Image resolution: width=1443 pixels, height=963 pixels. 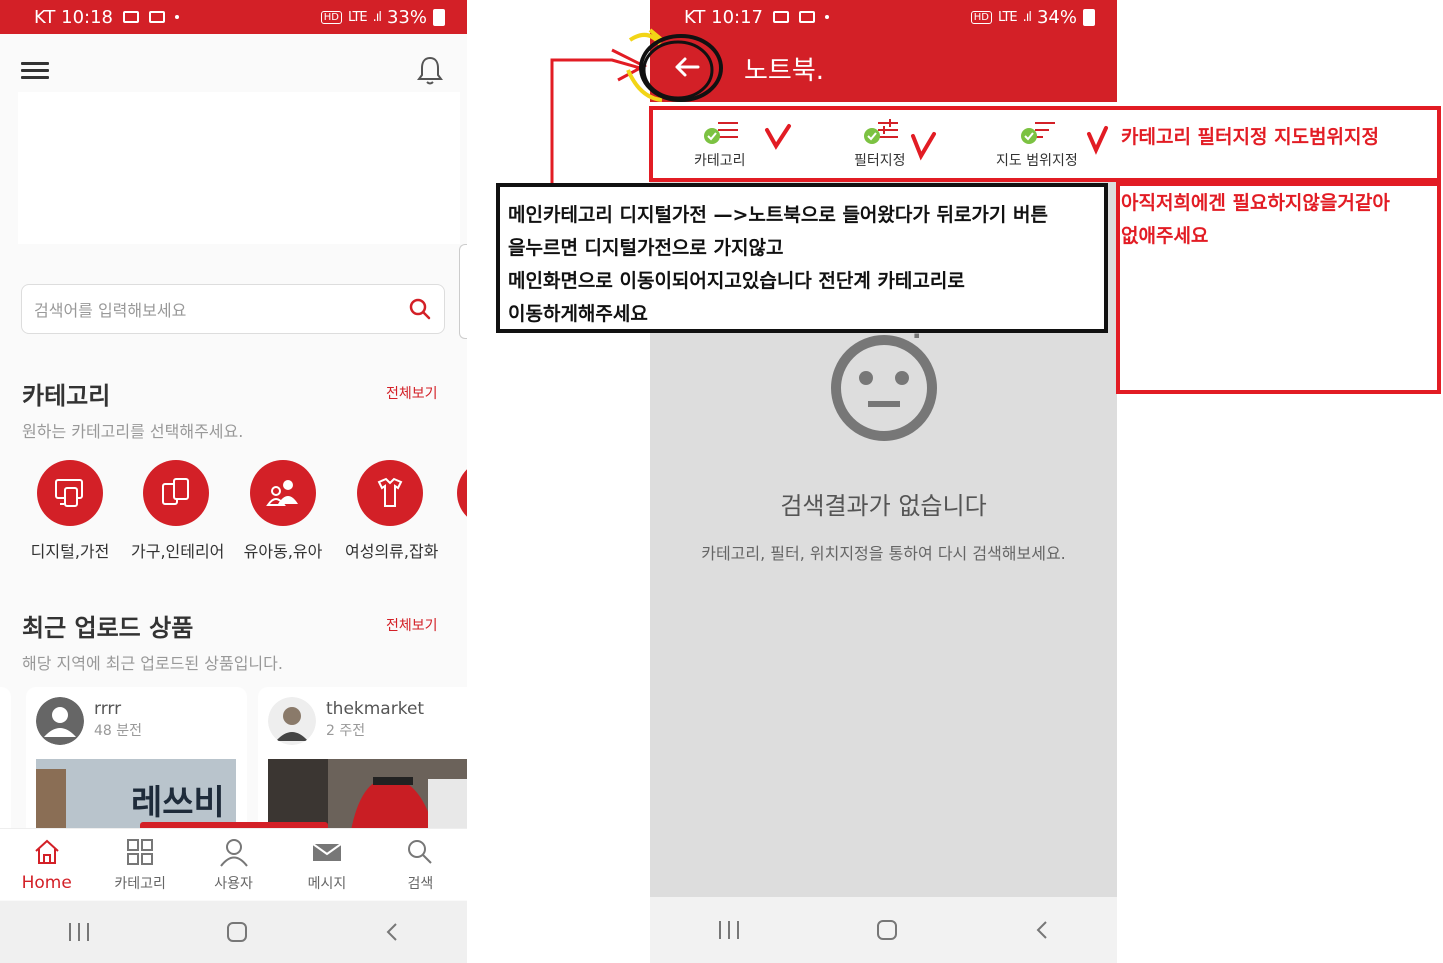 I want to click on nav-user-label: 사용자, so click(x=233, y=883).